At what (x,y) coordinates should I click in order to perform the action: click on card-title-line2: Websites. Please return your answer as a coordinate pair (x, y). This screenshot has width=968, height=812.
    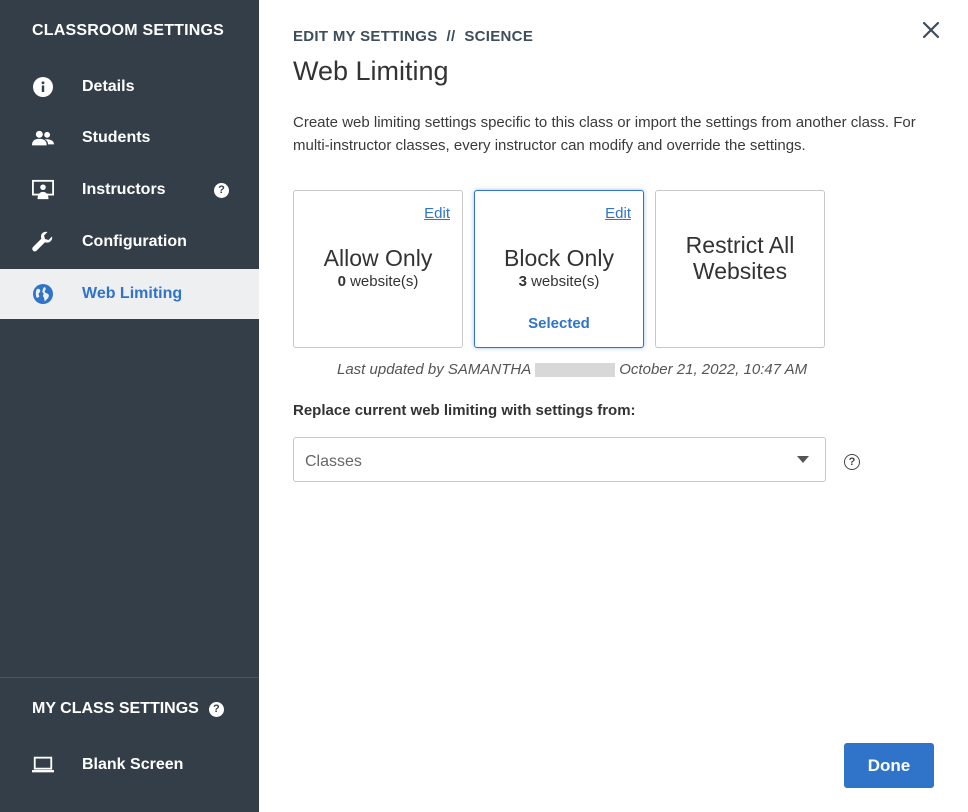
    Looking at the image, I should click on (740, 271).